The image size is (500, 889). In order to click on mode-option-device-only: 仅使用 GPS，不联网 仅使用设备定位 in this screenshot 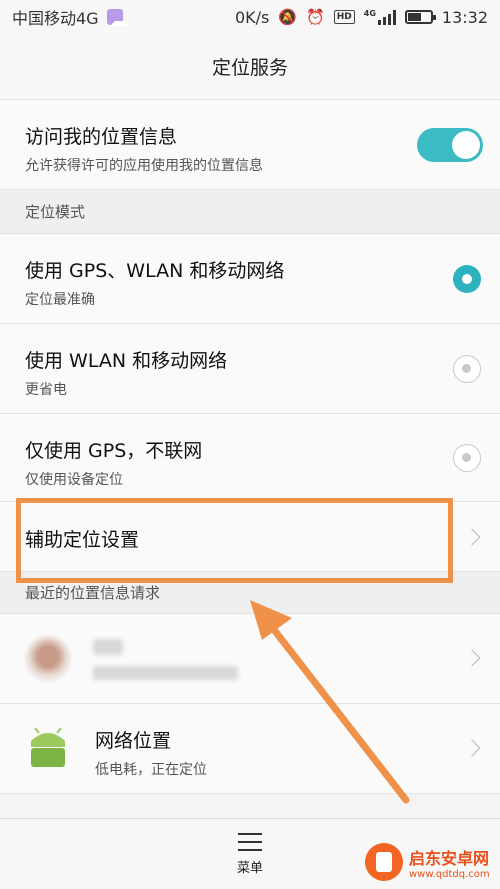, I will do `click(250, 458)`.